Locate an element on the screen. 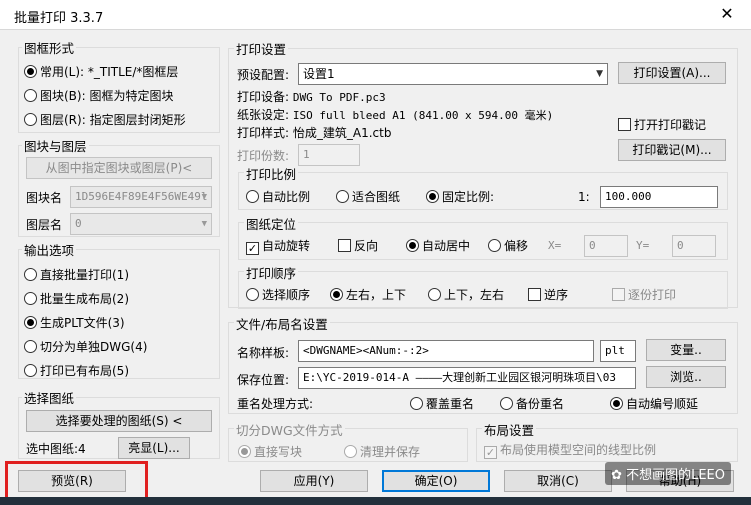  order-option-selection: 选择顺序 is located at coordinates (278, 294).